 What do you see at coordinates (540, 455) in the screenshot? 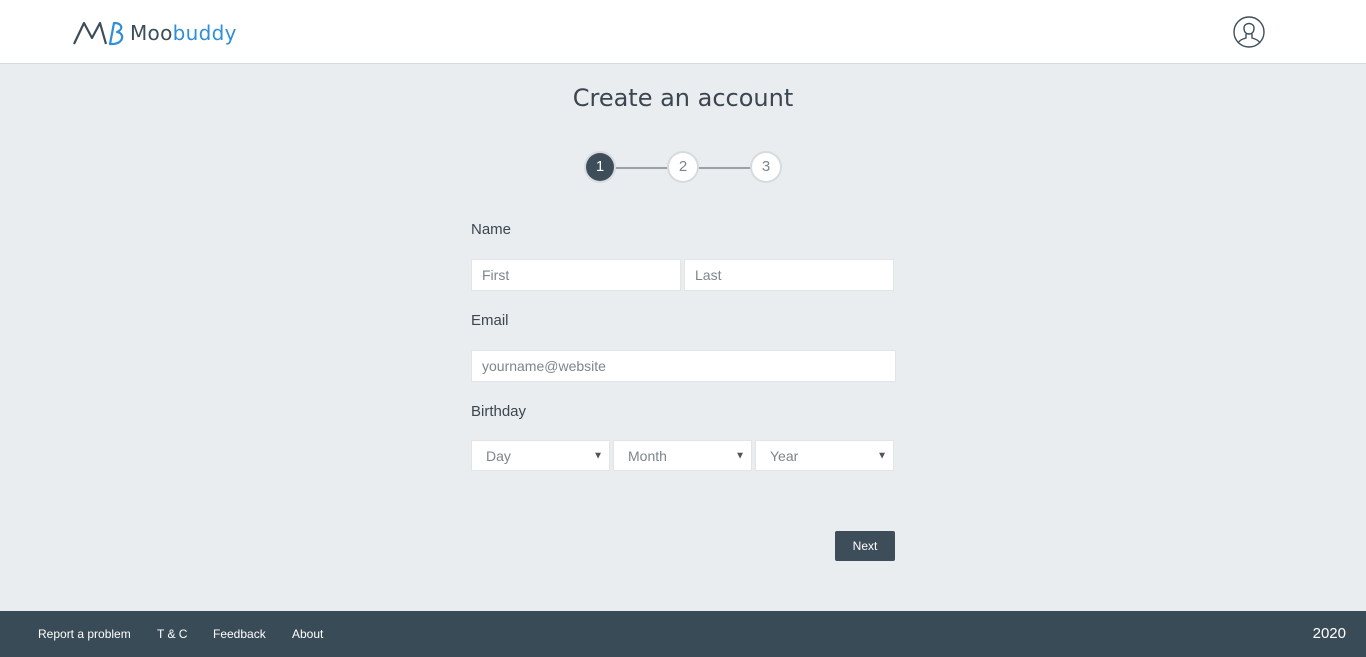
I see `day-select: Day ▼` at bounding box center [540, 455].